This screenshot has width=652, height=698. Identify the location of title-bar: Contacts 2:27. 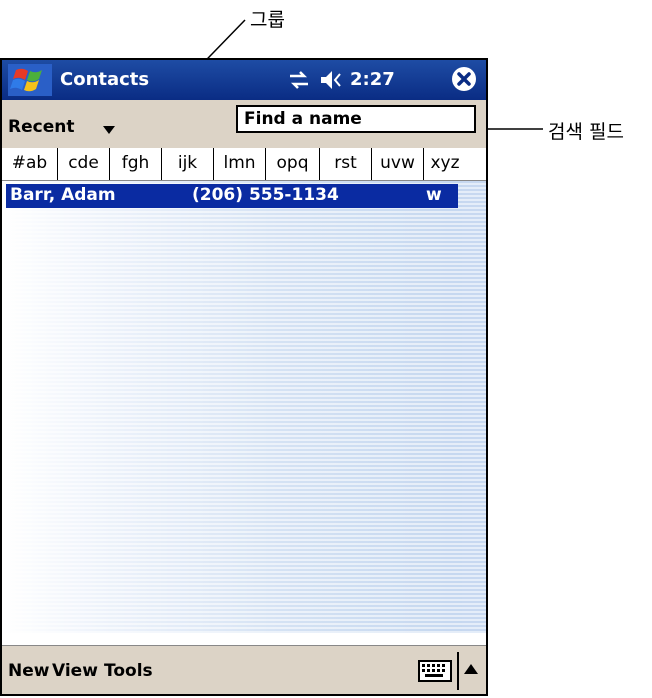
(244, 80).